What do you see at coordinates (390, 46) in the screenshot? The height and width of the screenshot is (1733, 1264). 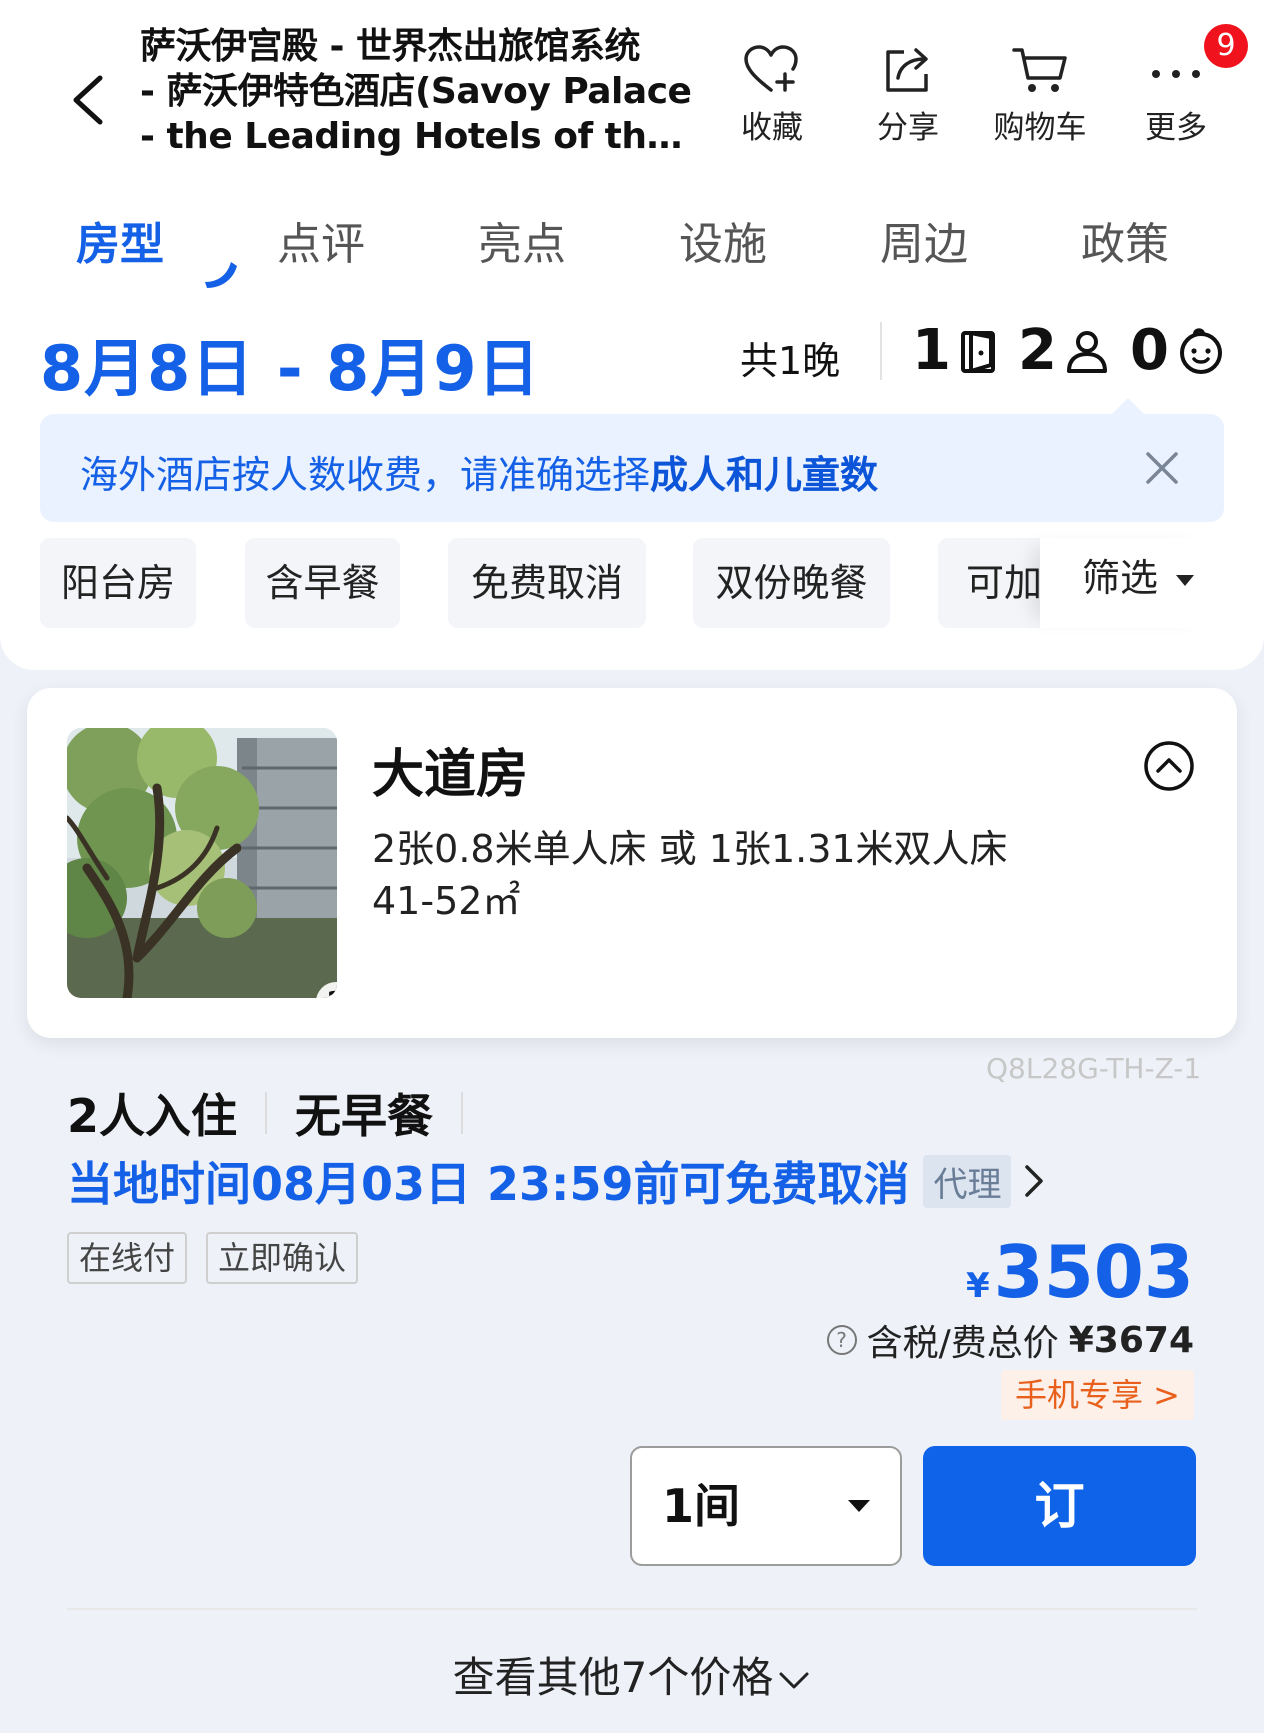 I see `hotel-title-line: 萨沃伊宫殿 - 世界杰出旅馆系统` at bounding box center [390, 46].